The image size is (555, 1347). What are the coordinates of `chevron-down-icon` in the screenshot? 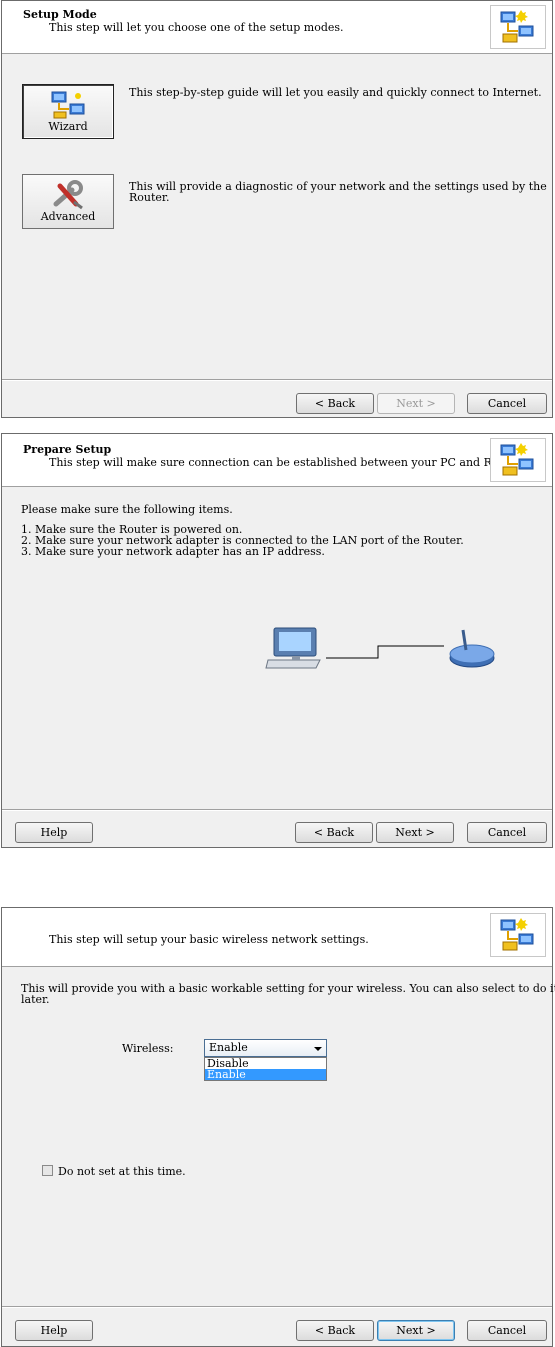 It's located at (318, 1049).